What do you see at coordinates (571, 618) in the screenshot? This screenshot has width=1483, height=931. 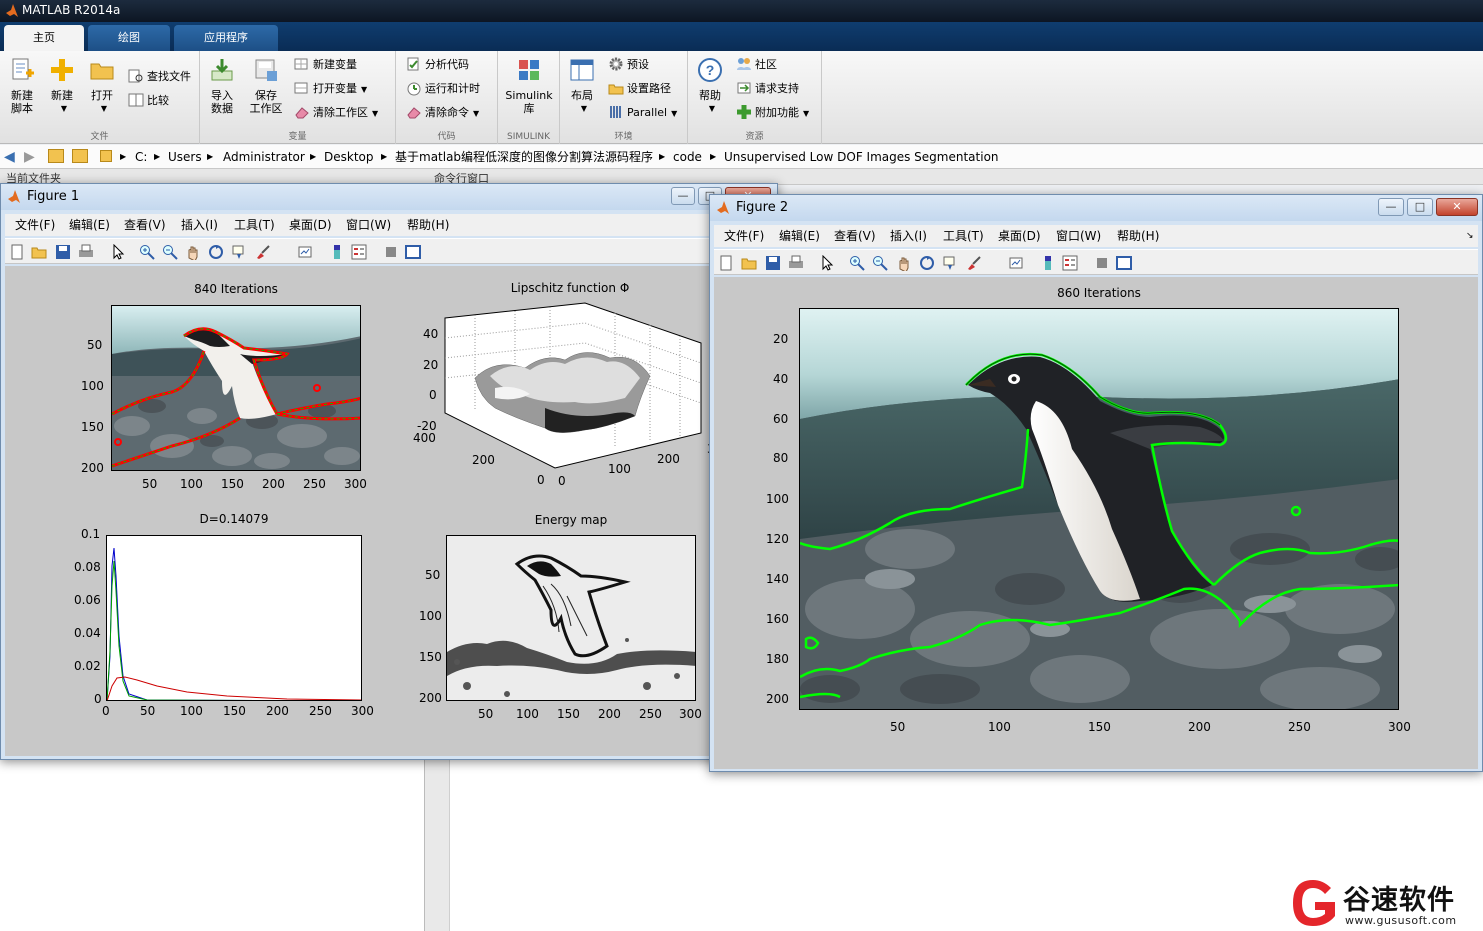 I see `subplot-4-image-axes` at bounding box center [571, 618].